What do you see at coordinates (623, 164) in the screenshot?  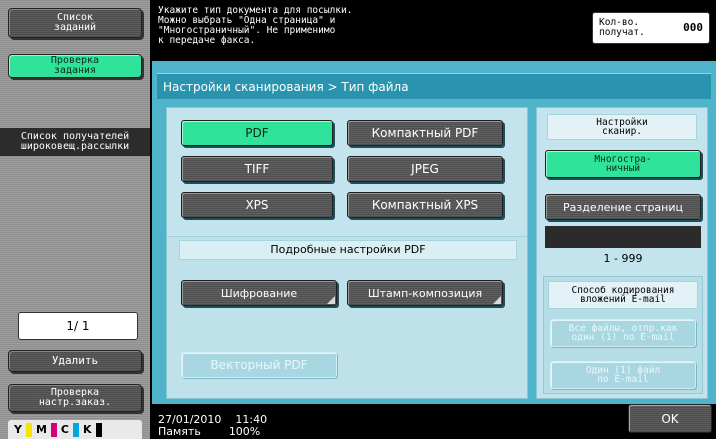 I see `multipage-button: Многостра- ничный` at bounding box center [623, 164].